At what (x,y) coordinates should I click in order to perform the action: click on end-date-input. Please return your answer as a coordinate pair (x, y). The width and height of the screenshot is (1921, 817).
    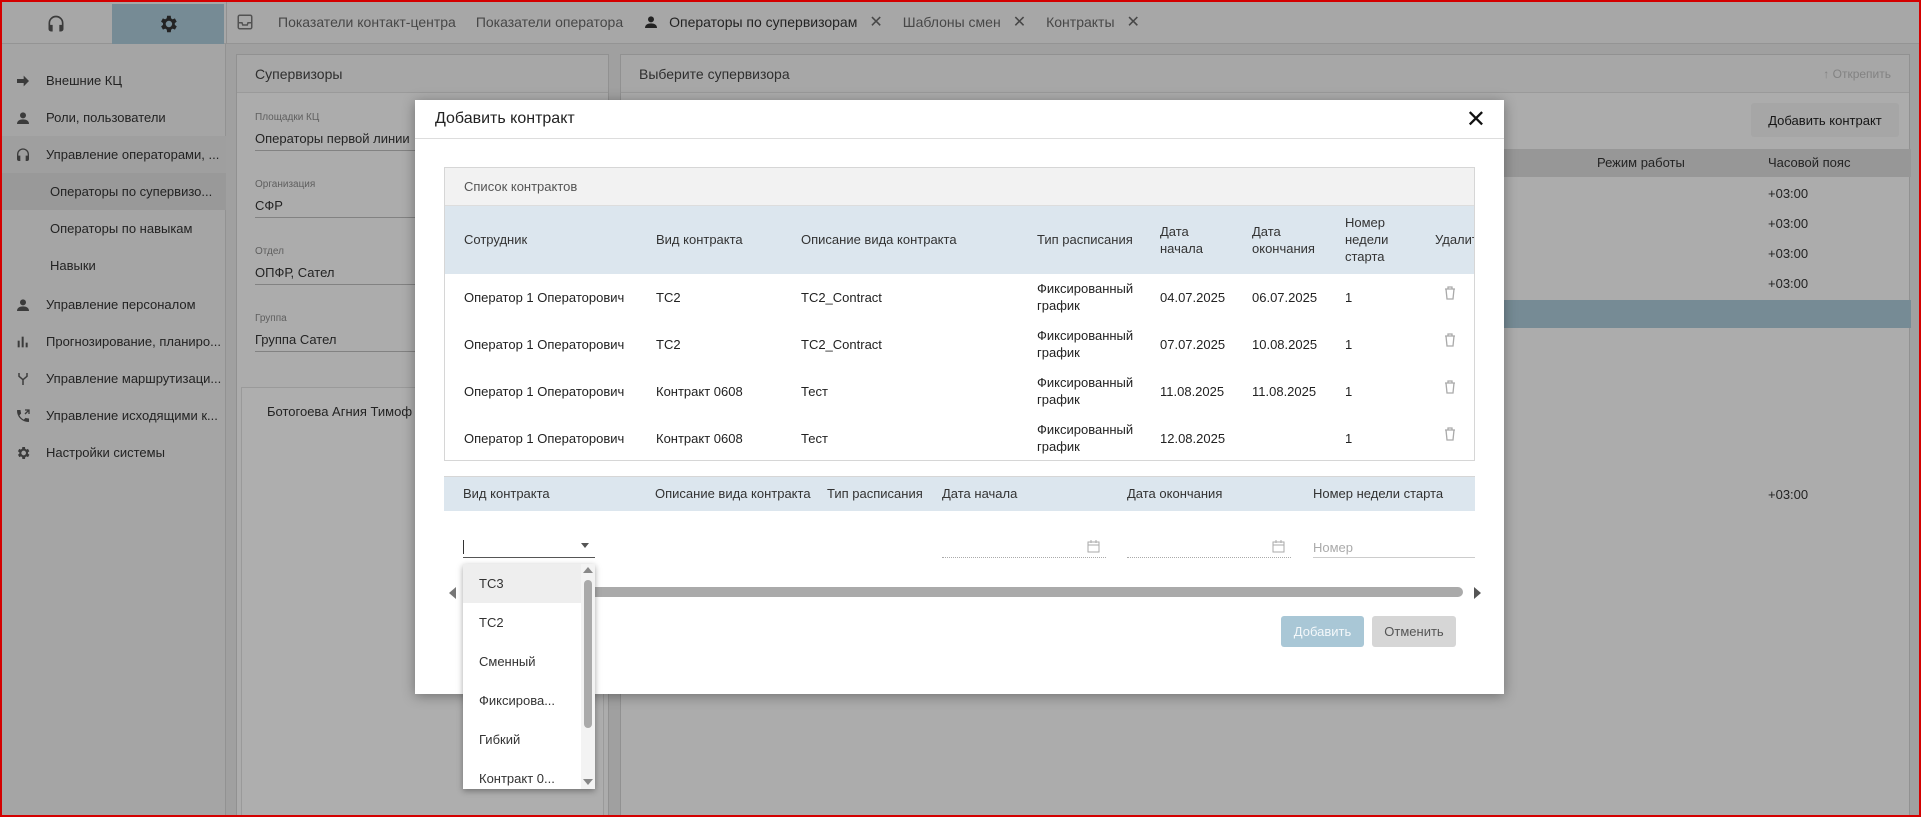
    Looking at the image, I should click on (1209, 548).